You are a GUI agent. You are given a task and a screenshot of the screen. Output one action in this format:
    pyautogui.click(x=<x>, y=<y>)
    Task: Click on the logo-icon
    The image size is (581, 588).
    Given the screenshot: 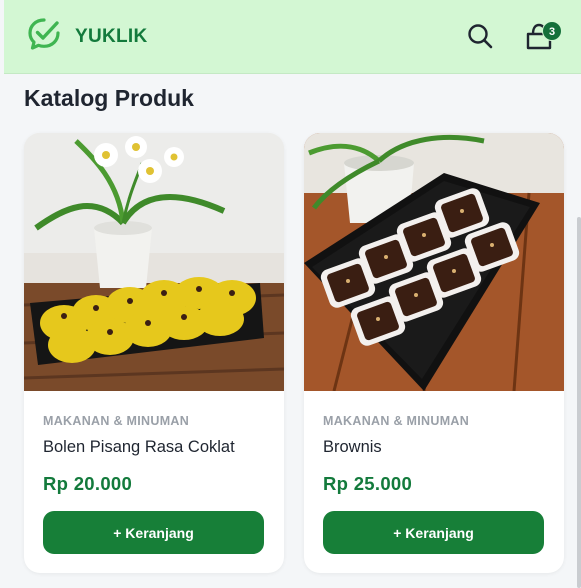 What is the action you would take?
    pyautogui.click(x=44, y=34)
    